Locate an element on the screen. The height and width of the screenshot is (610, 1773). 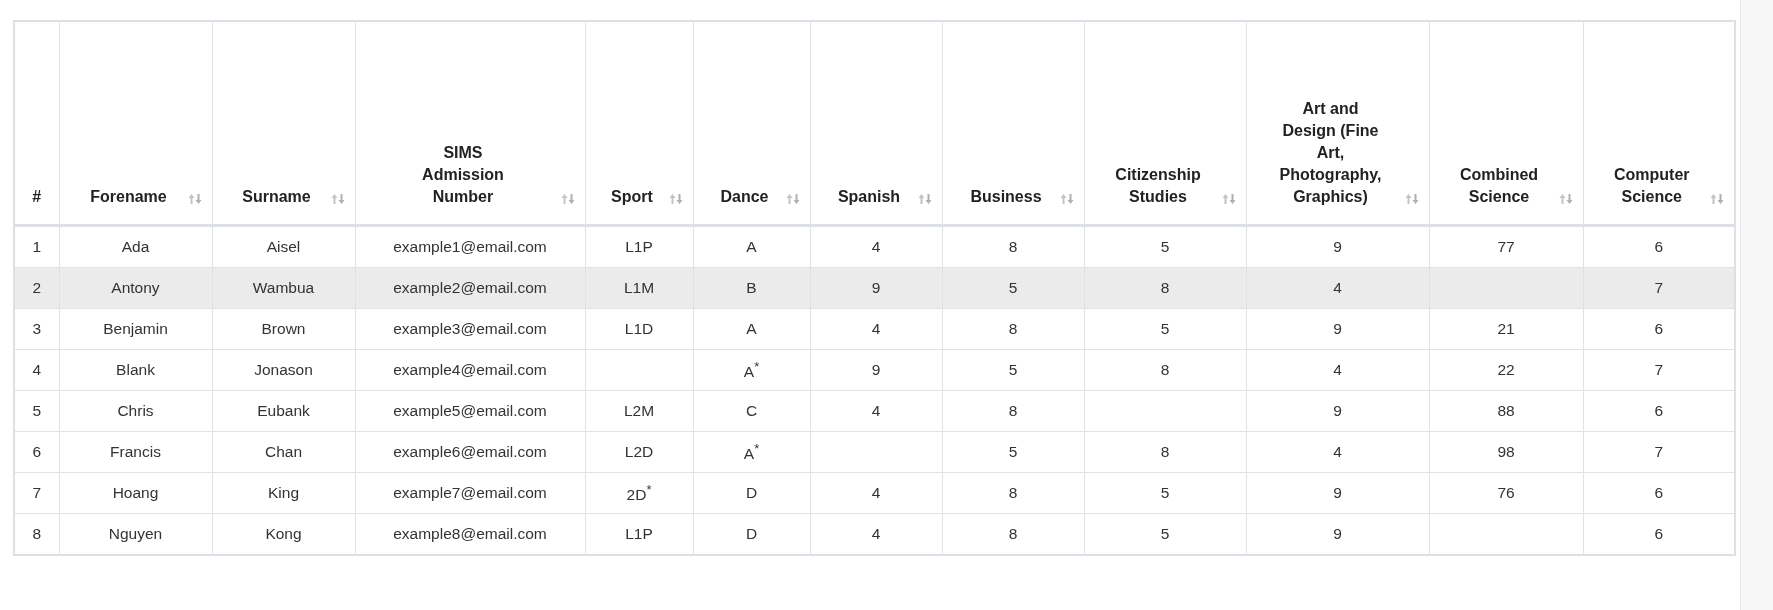
table-cell: 77 is located at coordinates (1506, 246).